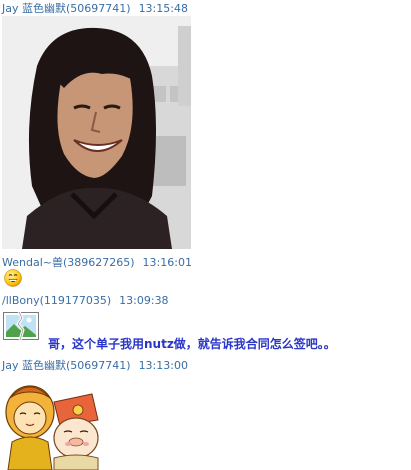  I want to click on message-time: 13:15:48, so click(163, 8).